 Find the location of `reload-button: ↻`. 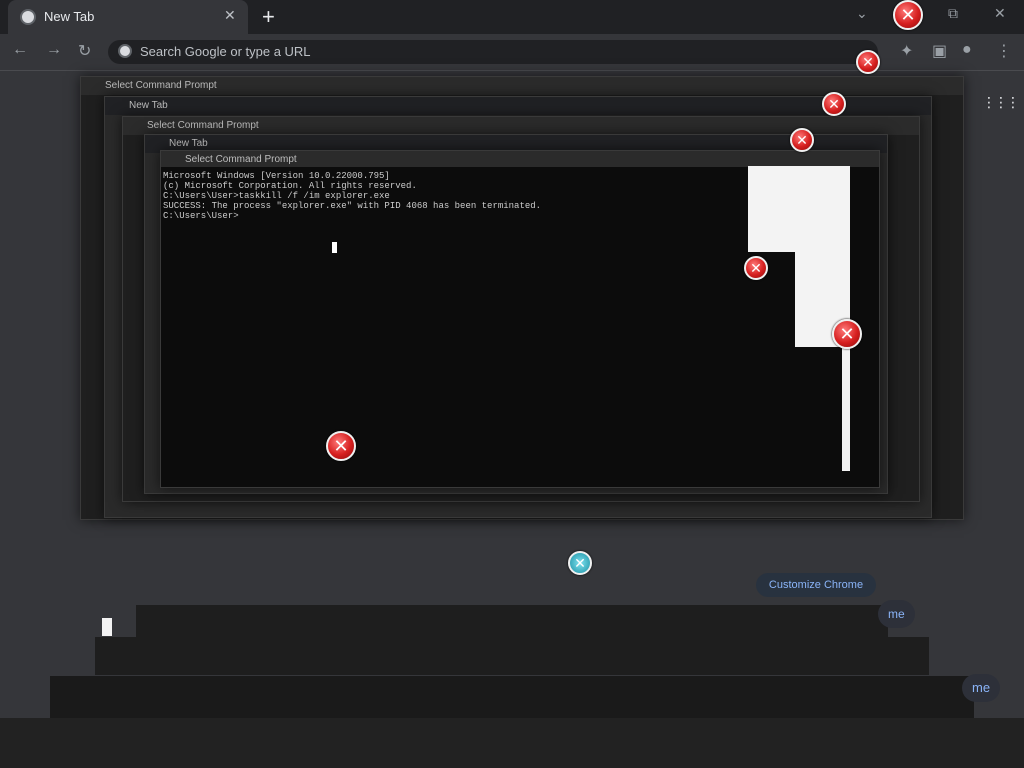

reload-button: ↻ is located at coordinates (84, 51).